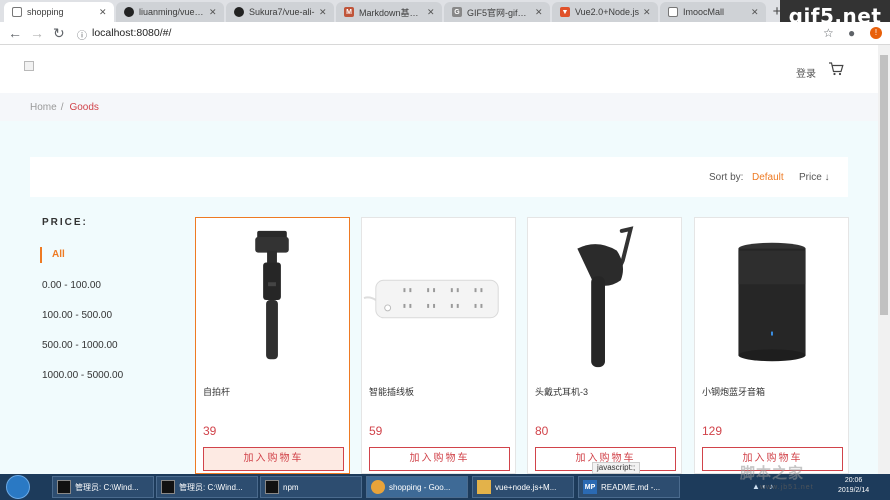  I want to click on product-card: 小钢炮蓝牙音箱 129 加入购物车, so click(771, 345).